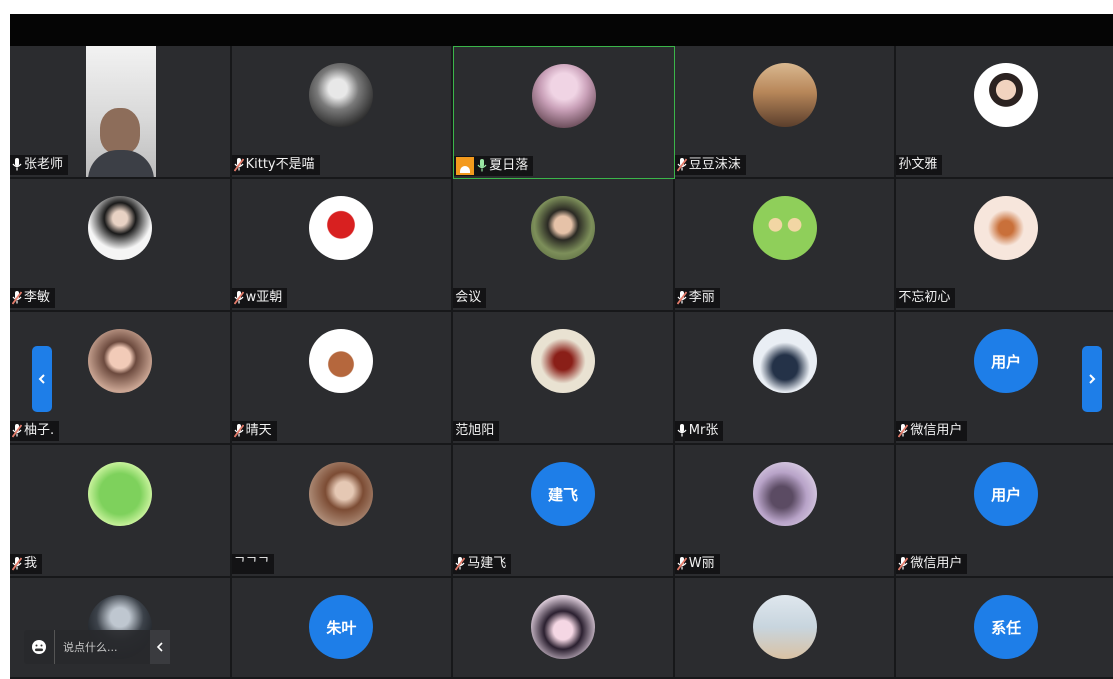 This screenshot has width=1113, height=679. I want to click on participant-tile: W丽, so click(785, 511).